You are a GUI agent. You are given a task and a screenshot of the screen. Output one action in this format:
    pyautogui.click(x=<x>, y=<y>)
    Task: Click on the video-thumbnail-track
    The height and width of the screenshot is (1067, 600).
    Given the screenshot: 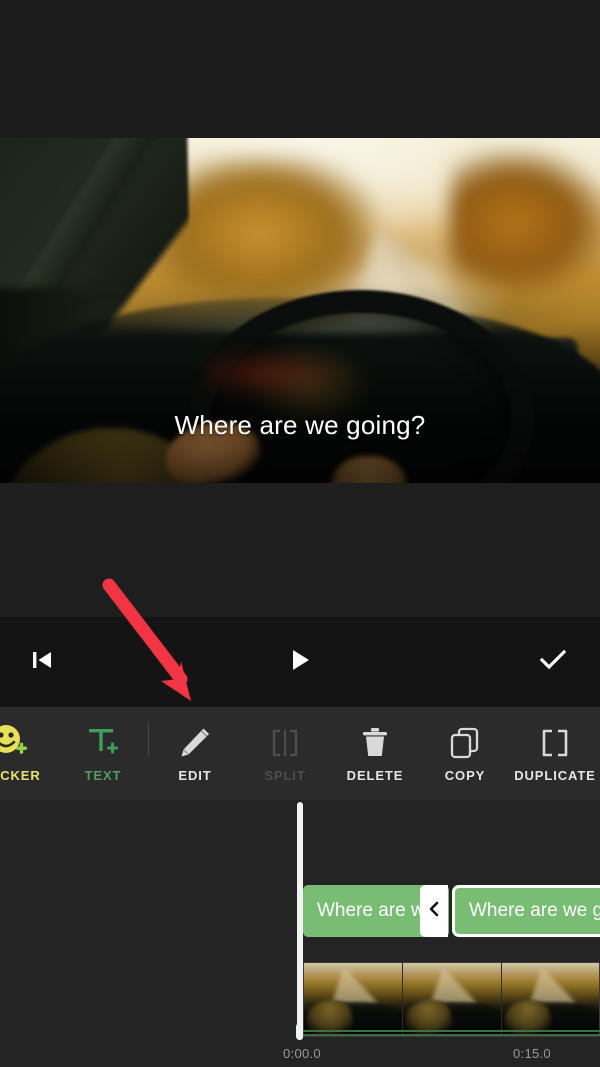 What is the action you would take?
    pyautogui.click(x=451, y=999)
    